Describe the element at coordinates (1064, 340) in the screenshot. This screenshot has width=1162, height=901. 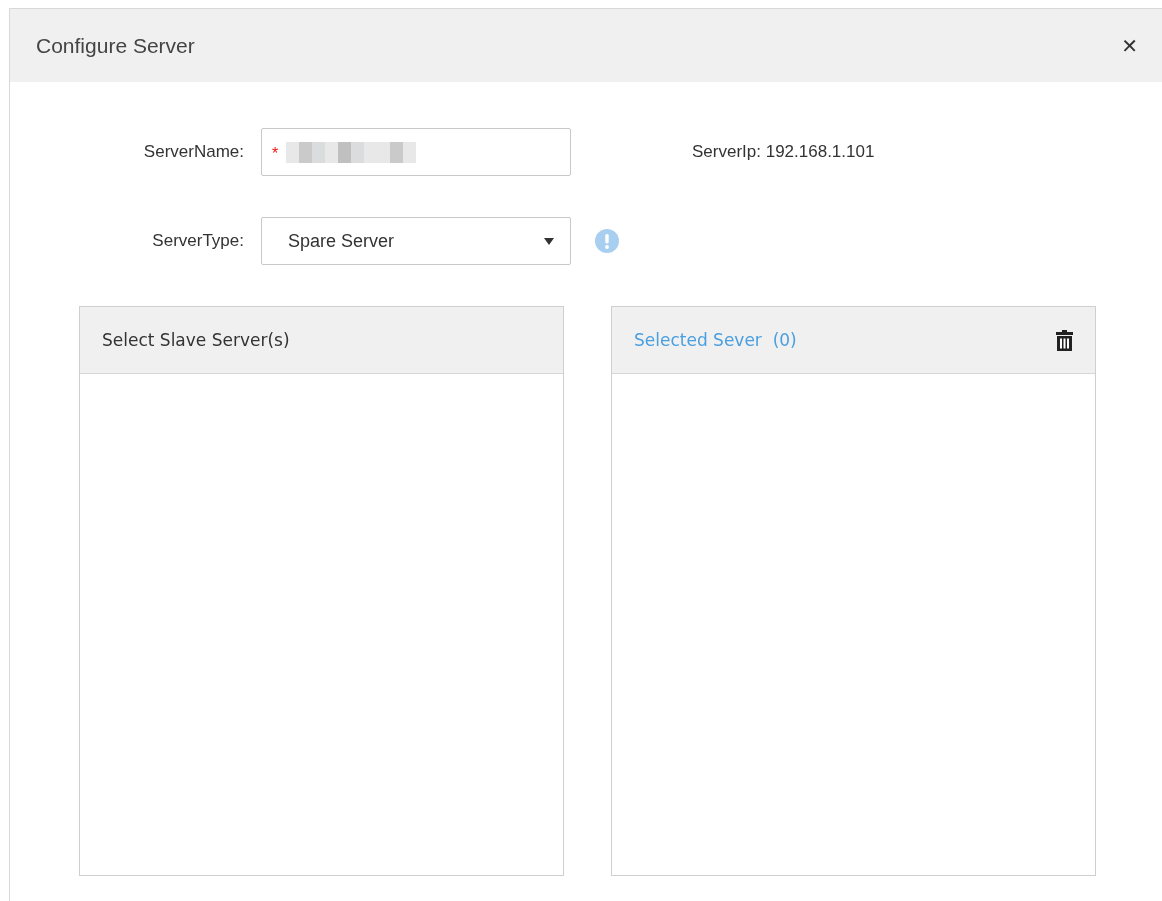
I see `trash-icon` at that location.